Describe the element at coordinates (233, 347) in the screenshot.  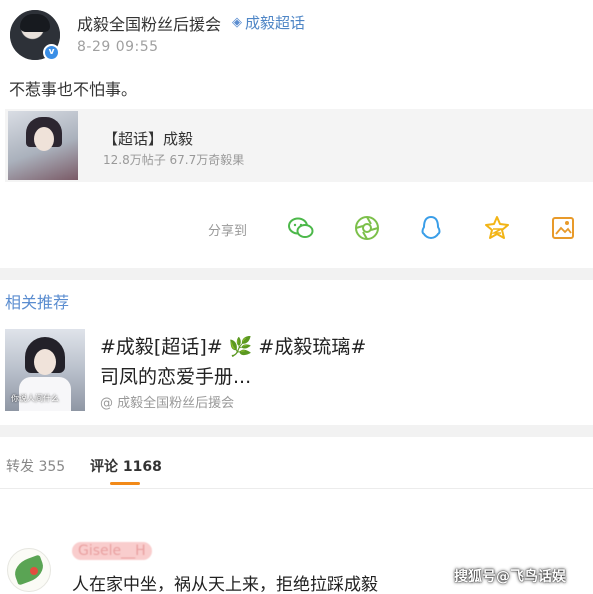
I see `recommend-title-line1: #成毅[超话]# 🌿 #成毅琉璃#` at that location.